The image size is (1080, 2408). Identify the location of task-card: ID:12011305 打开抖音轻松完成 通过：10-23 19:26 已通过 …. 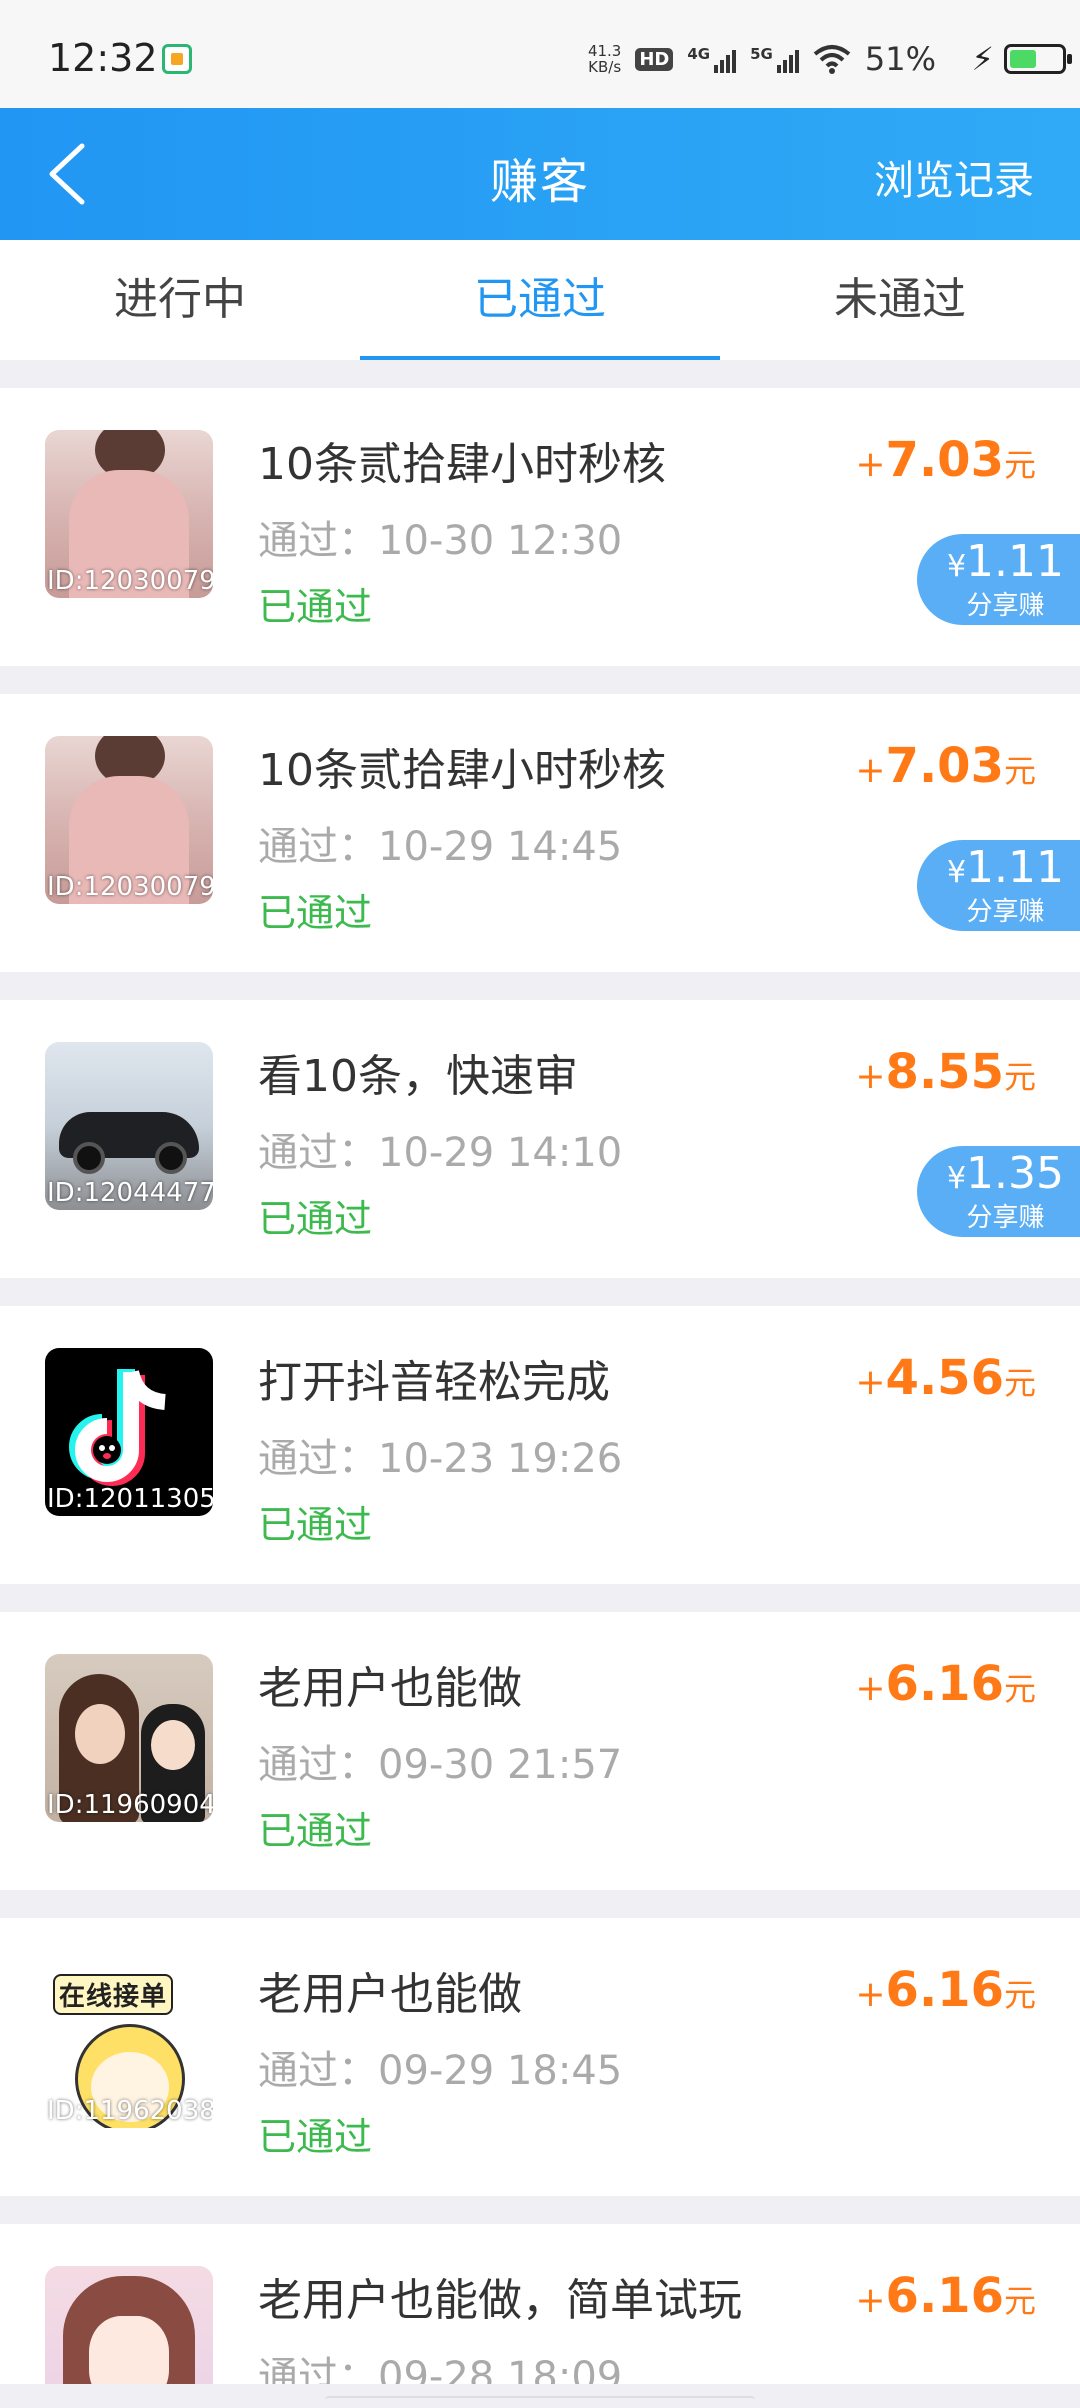
(540, 1445).